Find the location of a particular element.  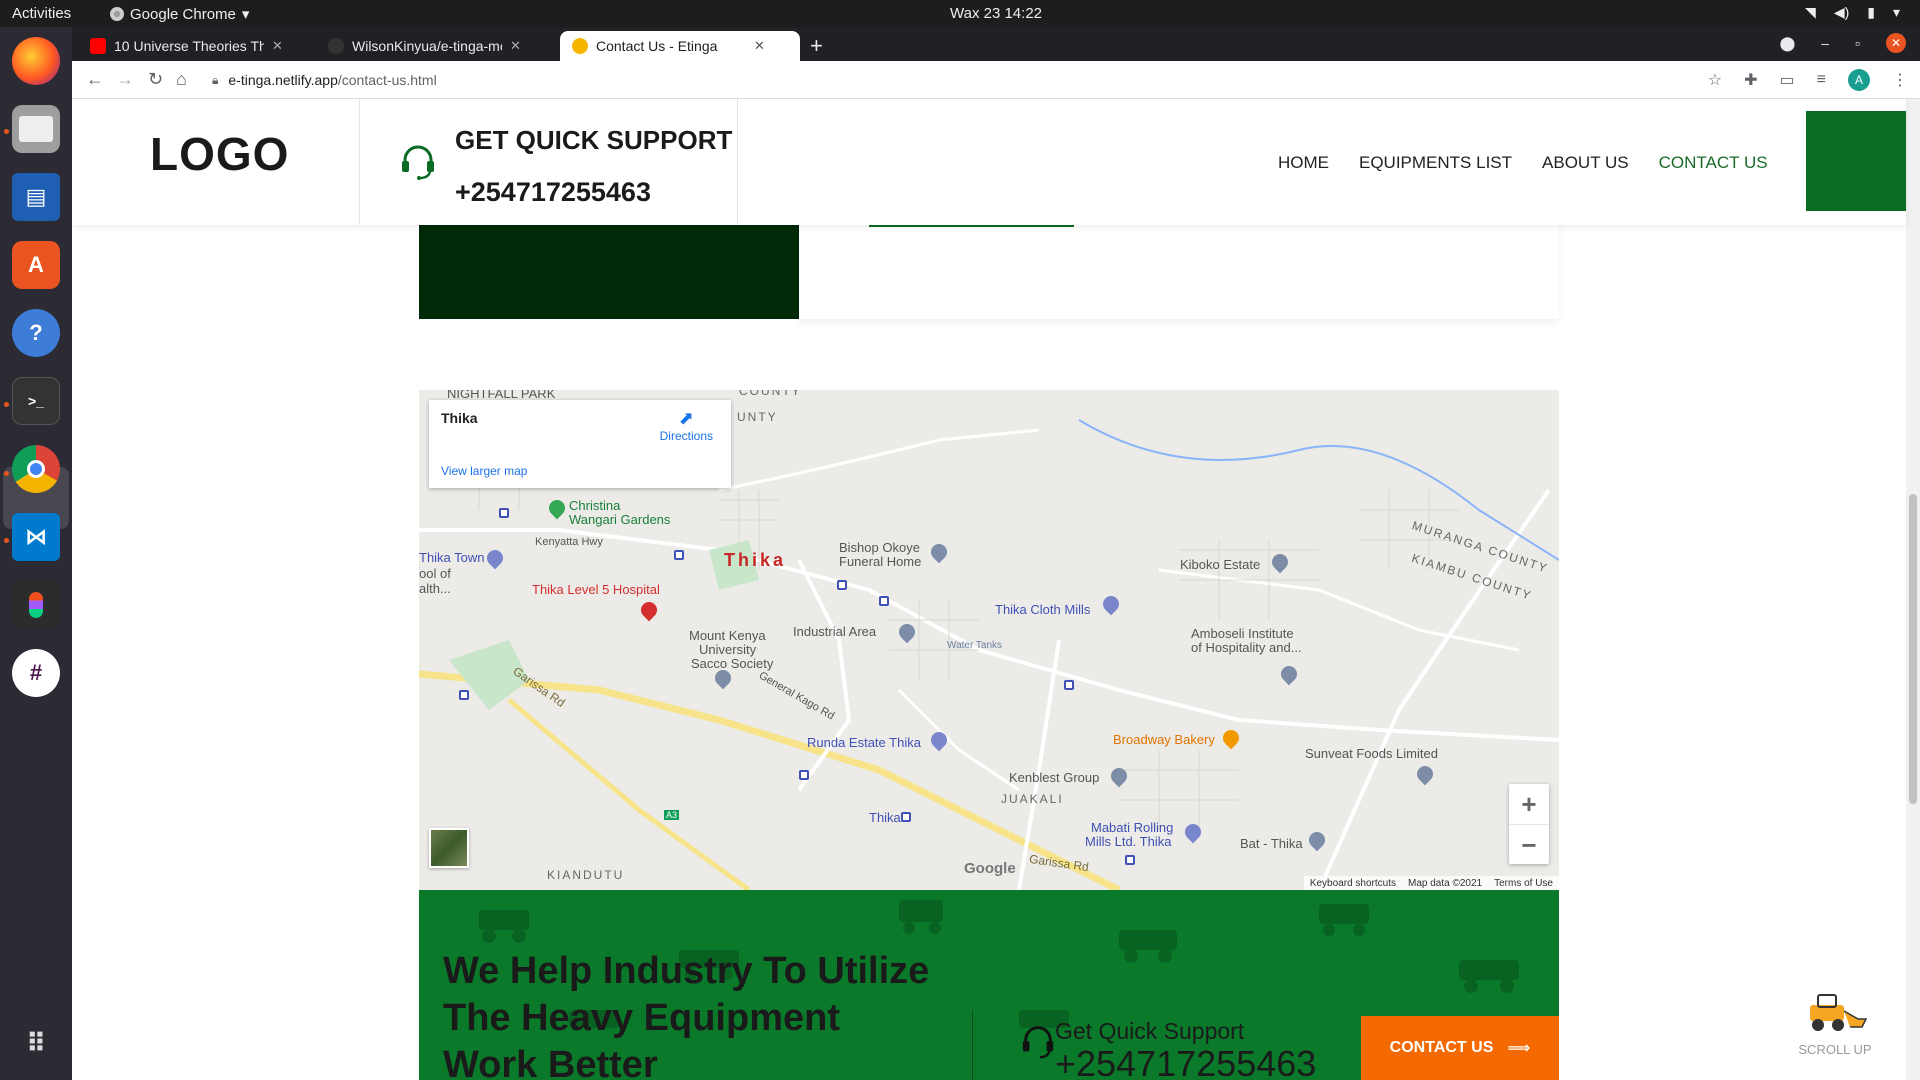

nav-contact-us: CONTACT US is located at coordinates (1713, 163).